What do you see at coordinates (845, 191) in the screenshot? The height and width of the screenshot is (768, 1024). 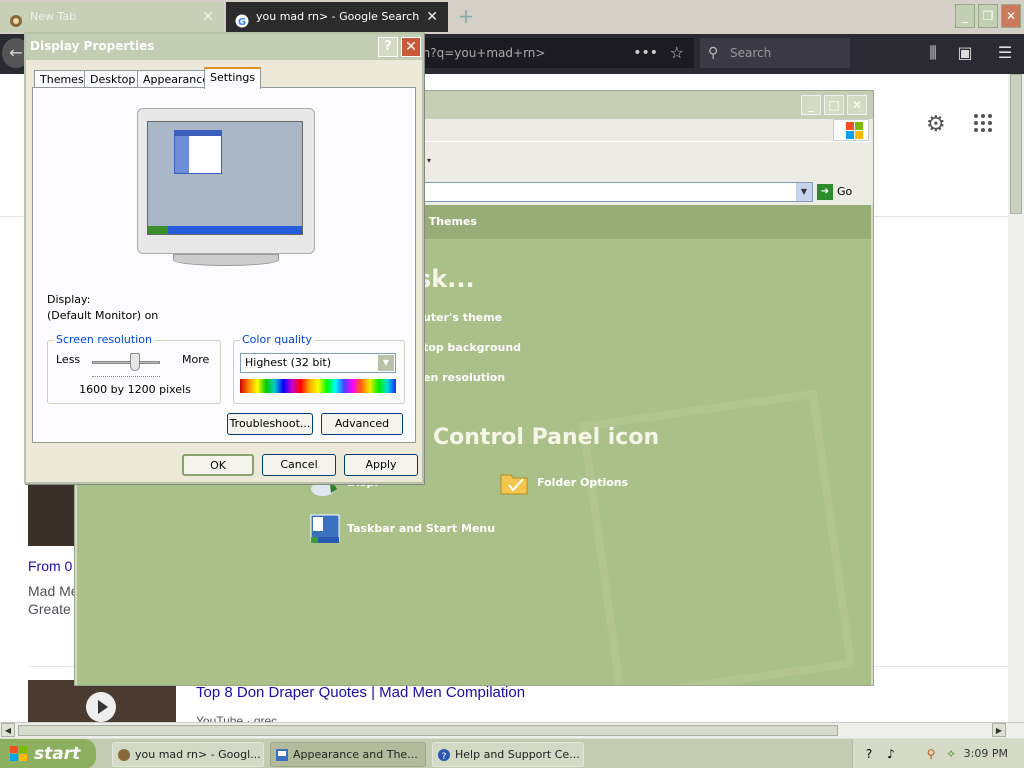 I see `go-label: Go` at bounding box center [845, 191].